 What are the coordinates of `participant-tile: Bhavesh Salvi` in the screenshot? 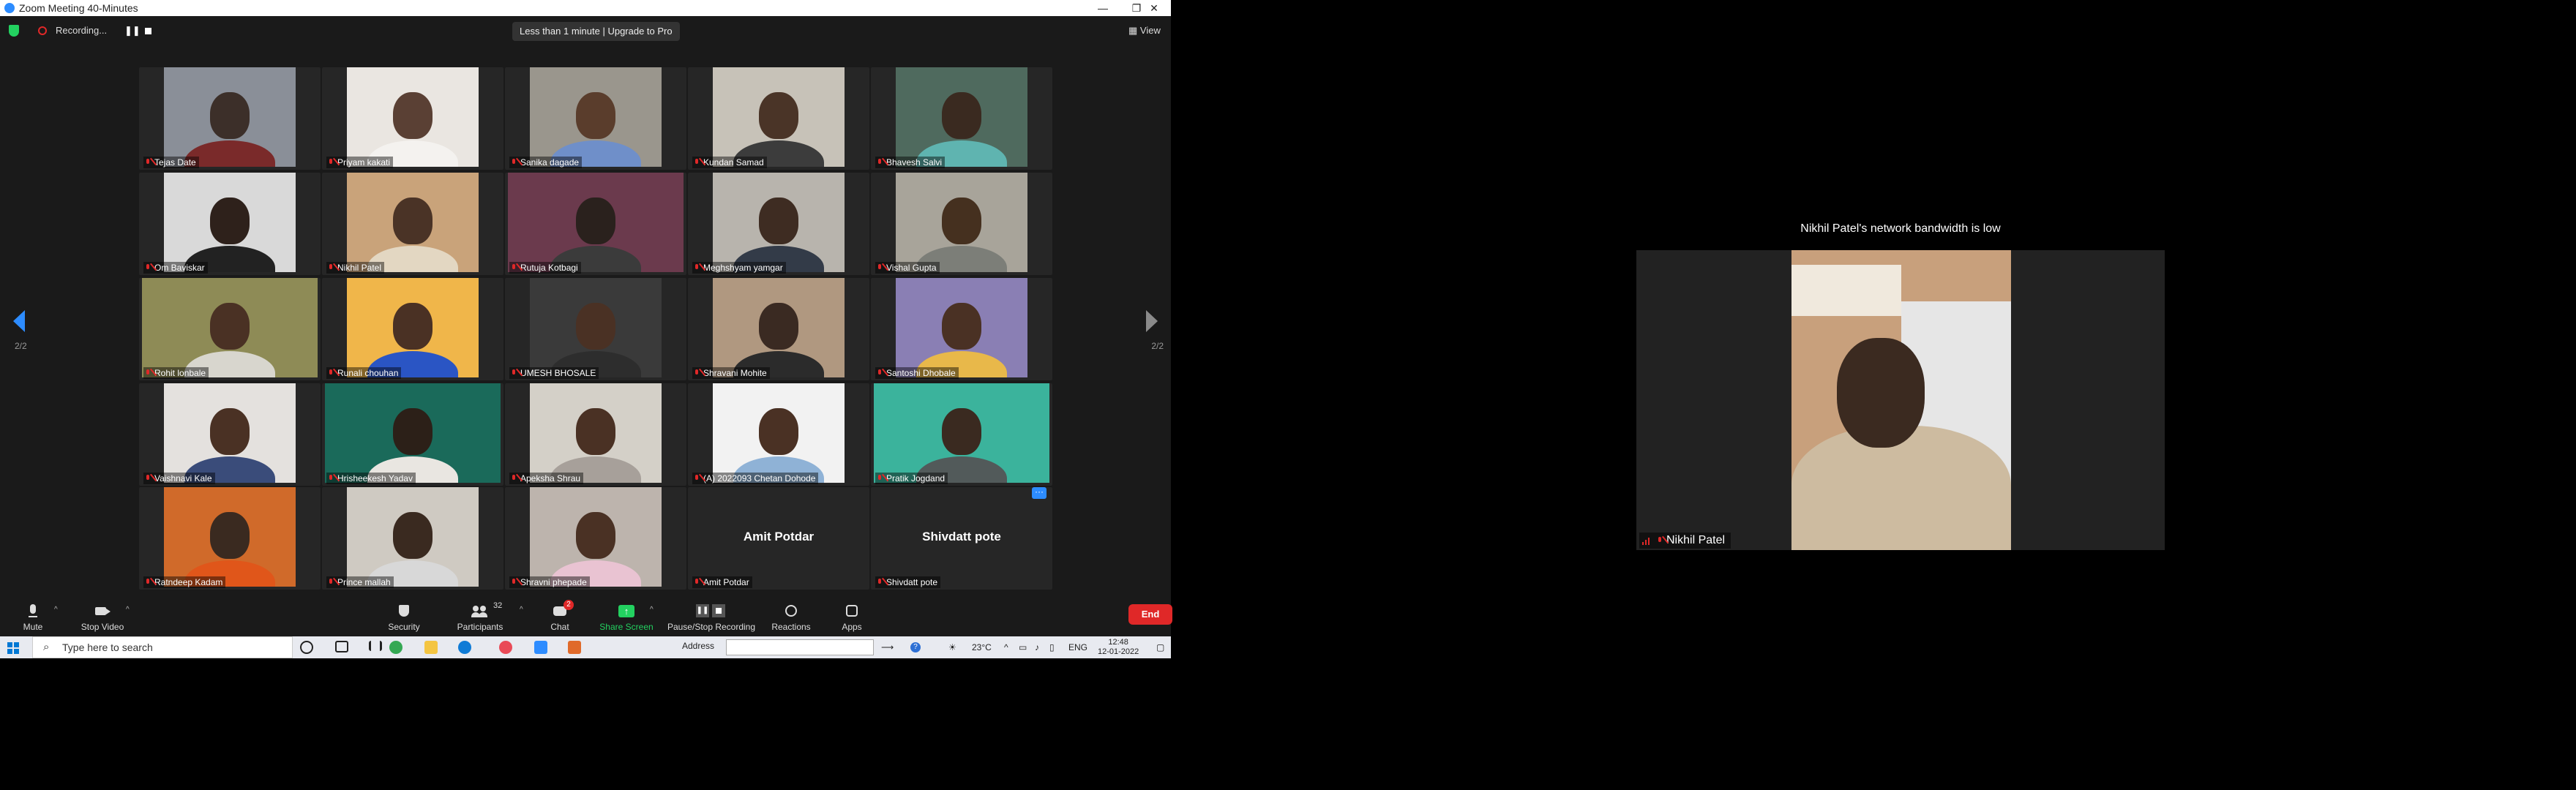 It's located at (961, 118).